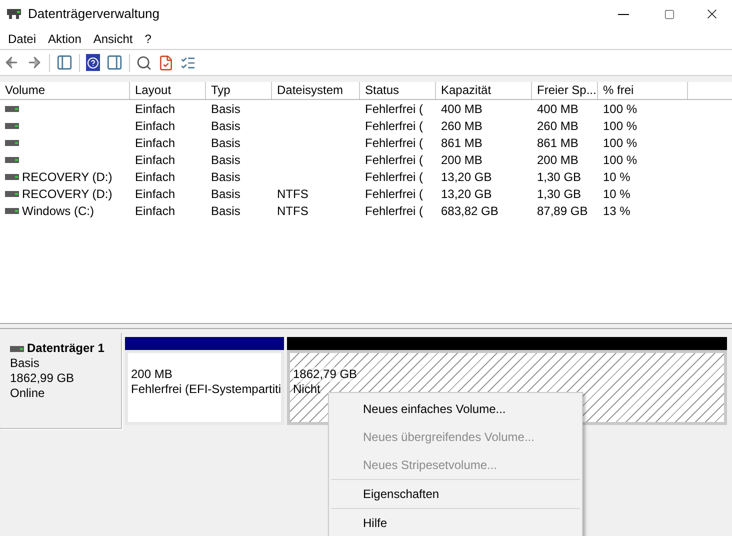  What do you see at coordinates (669, 14) in the screenshot?
I see `maximize-icon` at bounding box center [669, 14].